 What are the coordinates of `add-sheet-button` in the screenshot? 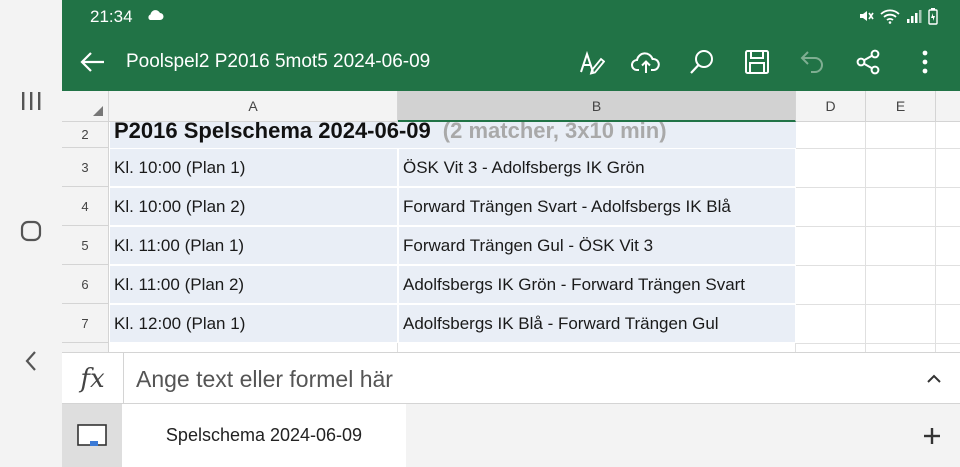 It's located at (932, 436).